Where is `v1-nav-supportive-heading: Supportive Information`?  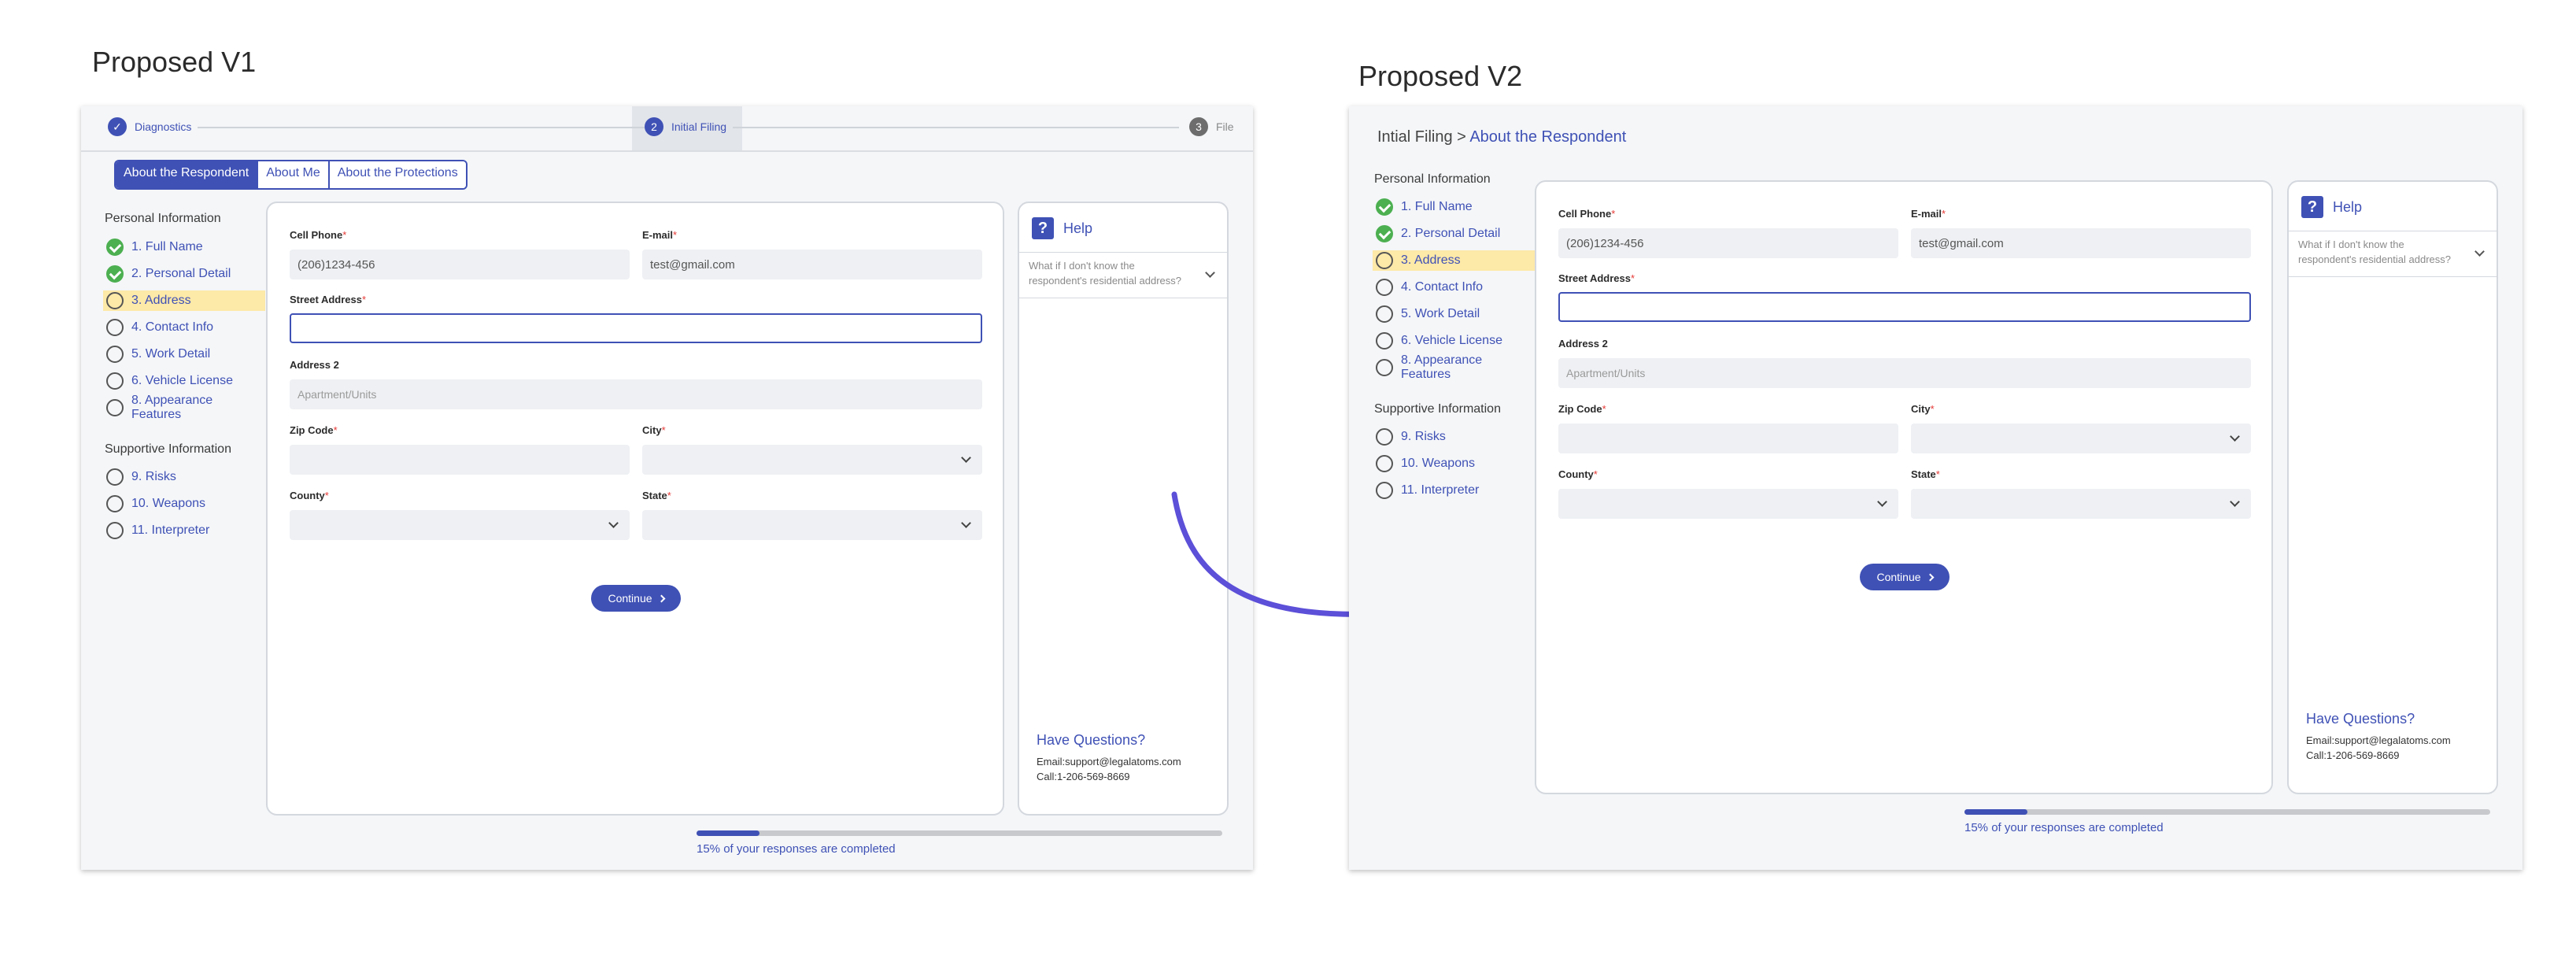
v1-nav-supportive-heading: Supportive Information is located at coordinates (168, 449).